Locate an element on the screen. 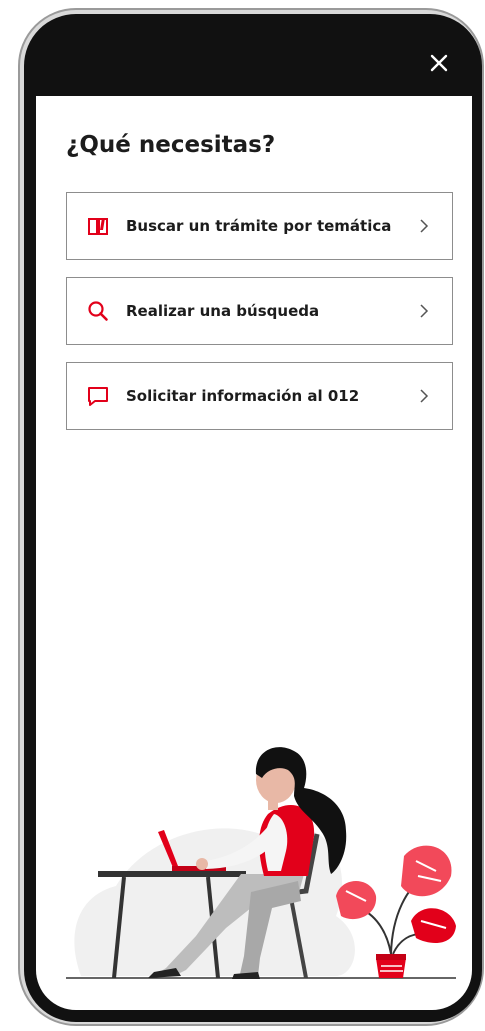 Image resolution: width=485 pixels, height=1031 pixels. option-realizar-busqueda: Realizar una búsqueda is located at coordinates (259, 311).